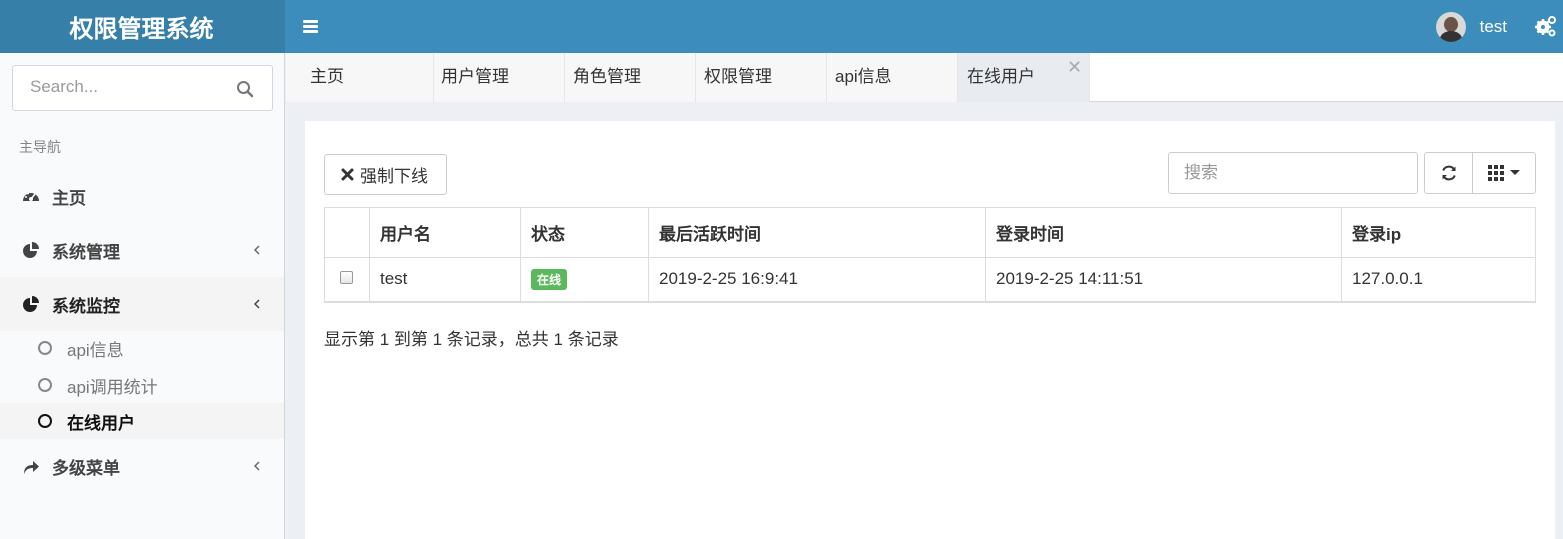 The height and width of the screenshot is (539, 1563). What do you see at coordinates (31, 467) in the screenshot?
I see `share-icon` at bounding box center [31, 467].